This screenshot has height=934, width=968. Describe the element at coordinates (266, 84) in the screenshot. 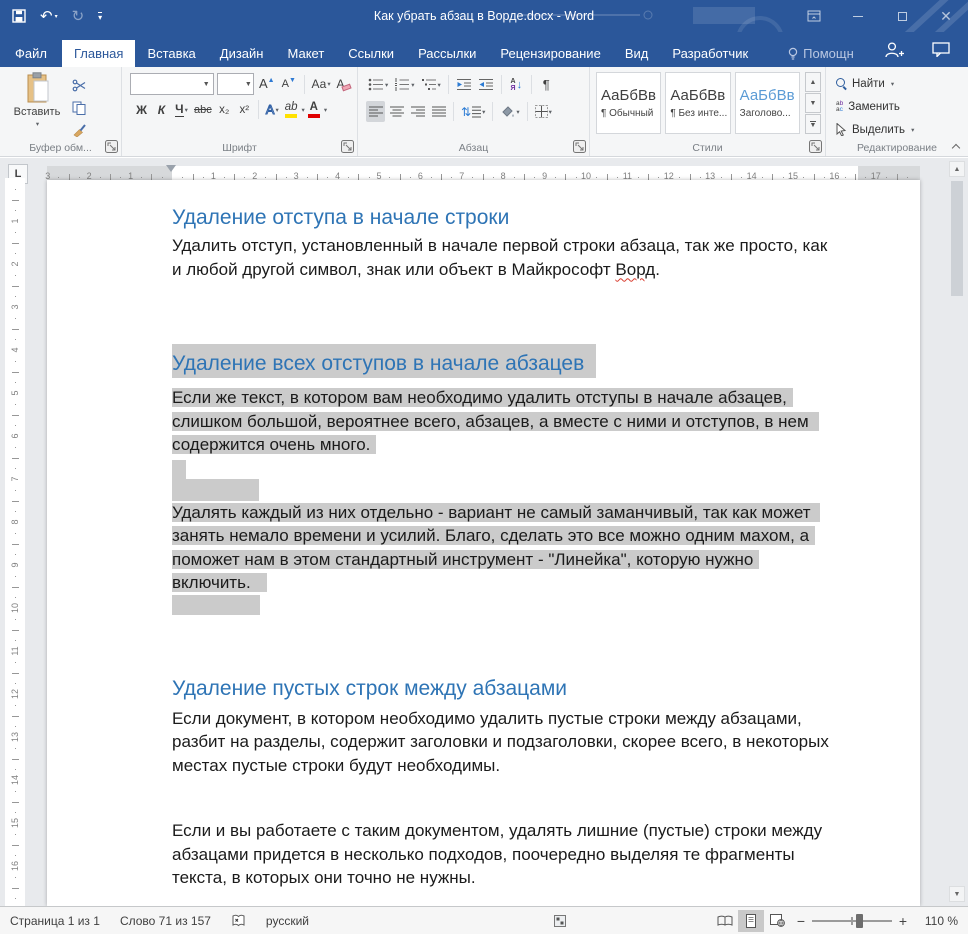

I see `grow-font-button: А ▲` at that location.